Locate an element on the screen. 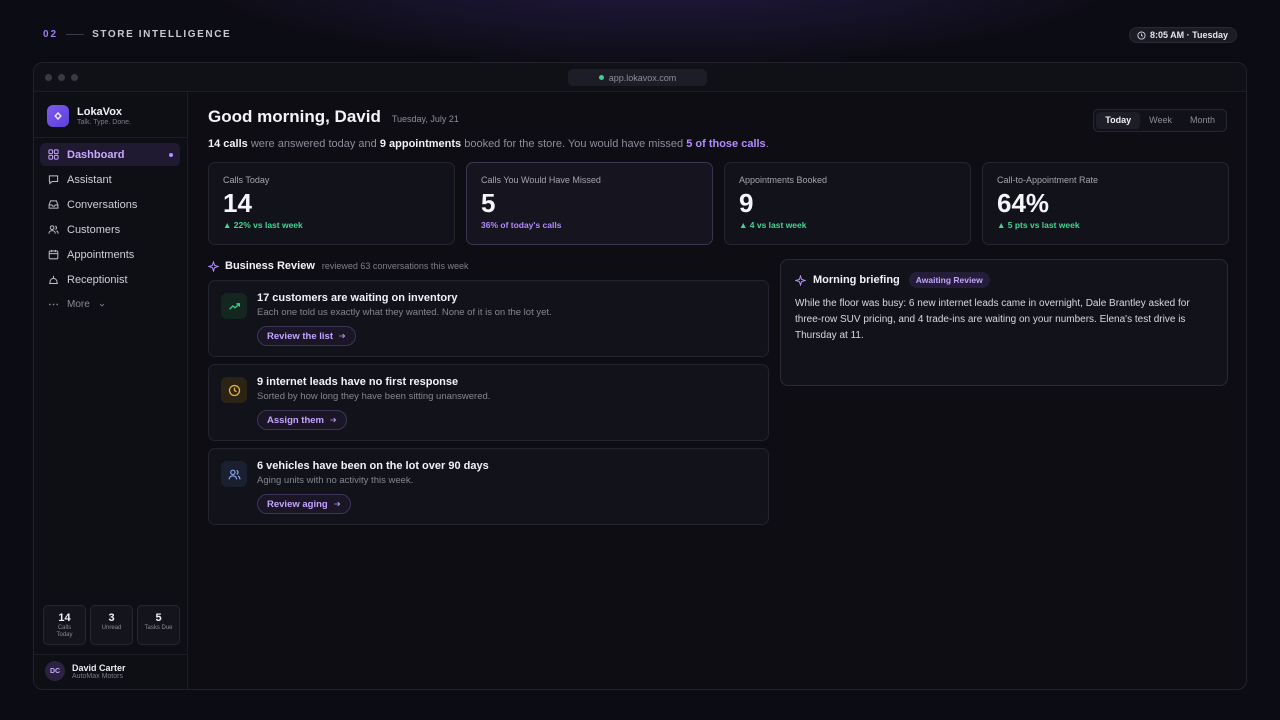 Image resolution: width=1280 pixels, height=720 pixels. stat-unread: 3 Unread is located at coordinates (111, 625).